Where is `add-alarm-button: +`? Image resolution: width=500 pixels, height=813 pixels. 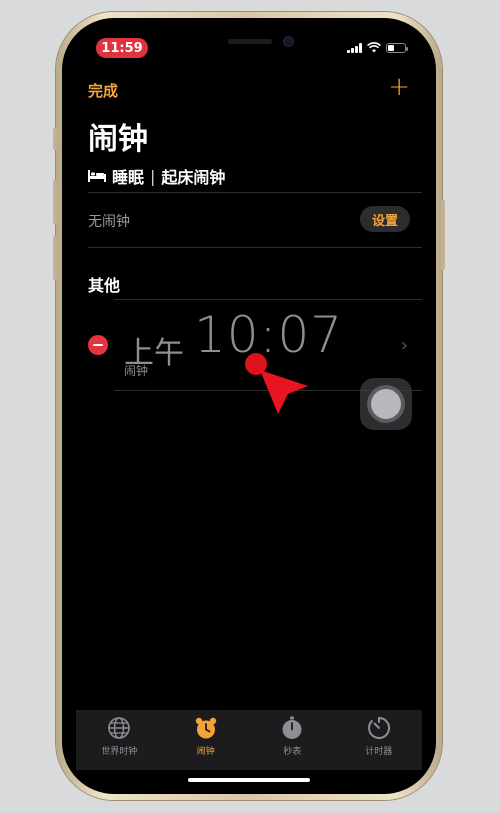
add-alarm-button: + is located at coordinates (399, 87).